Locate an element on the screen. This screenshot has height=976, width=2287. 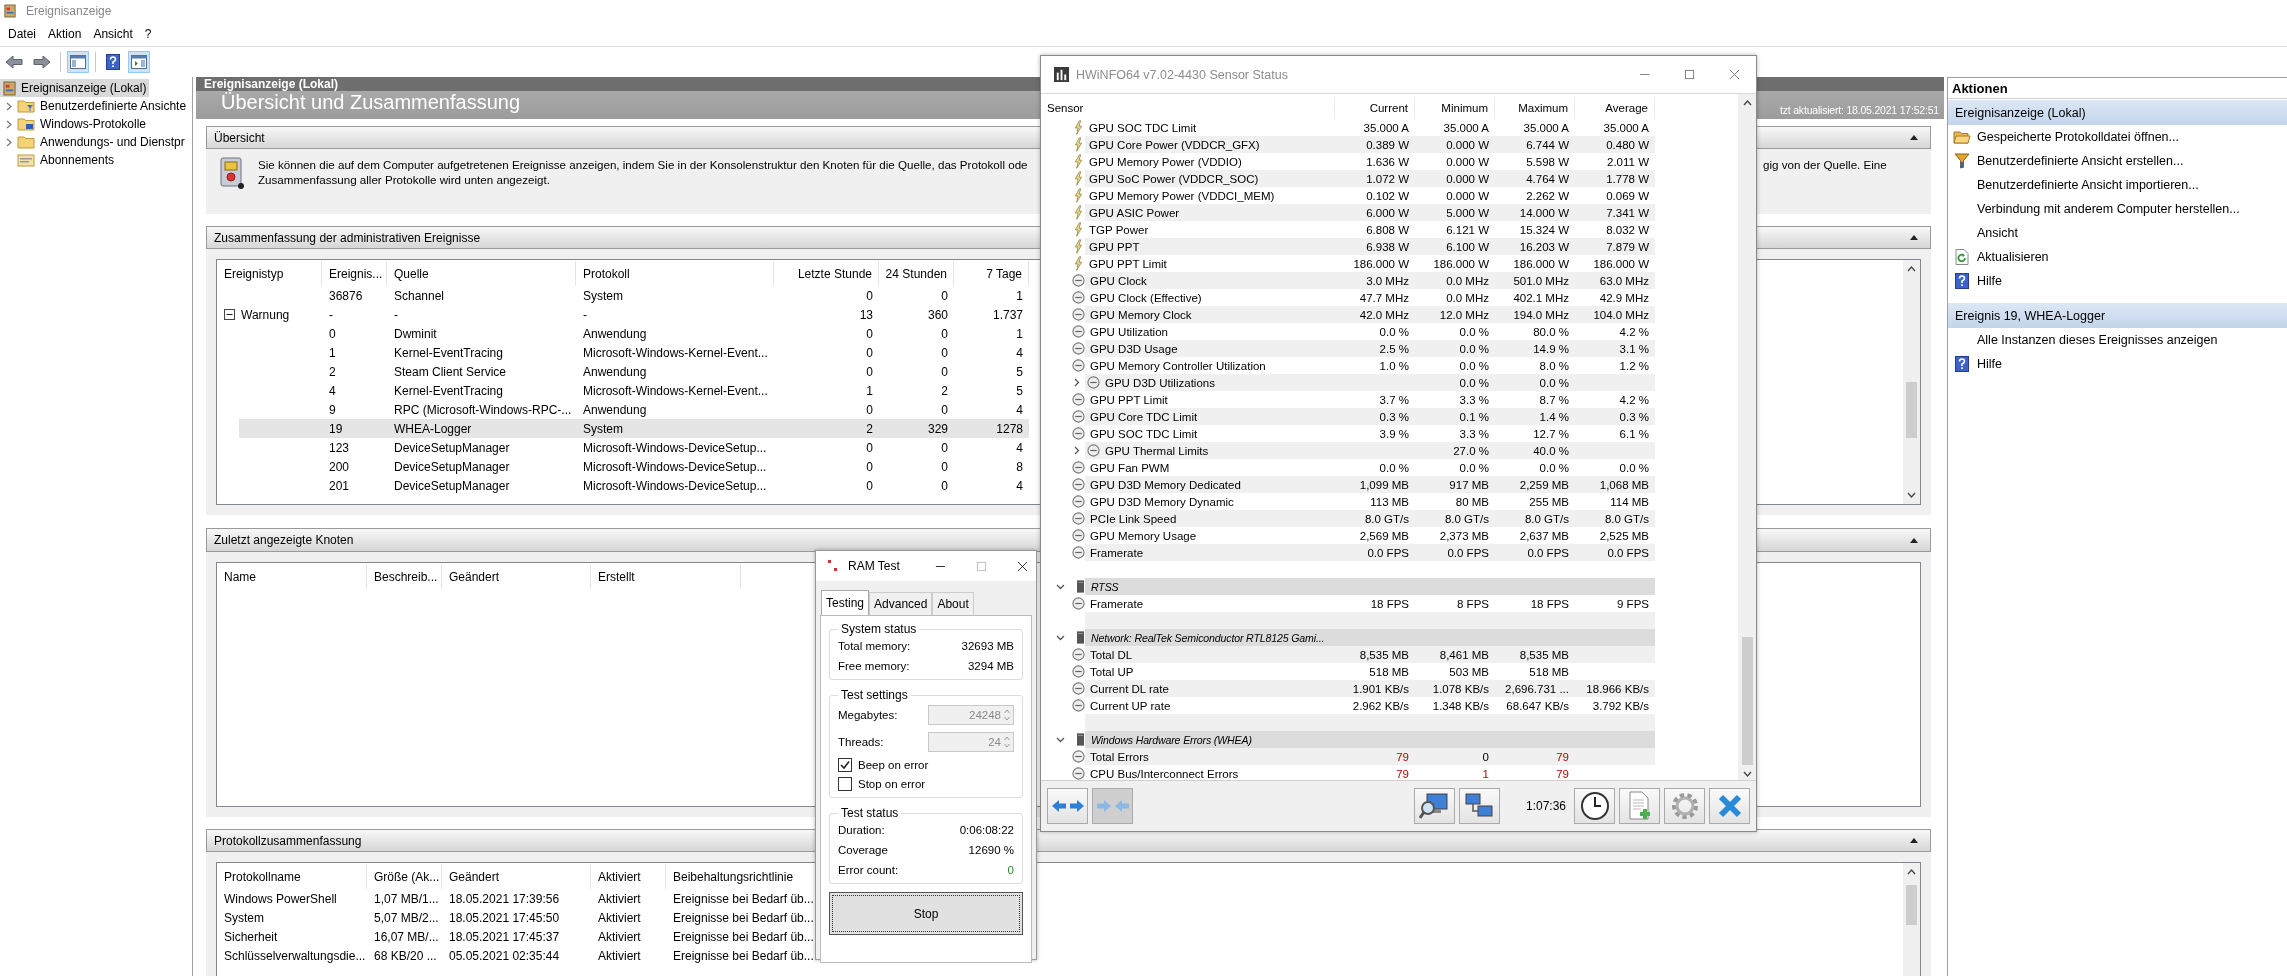
sensor-name: GPU SOC TDC Limit is located at coordinates (1142, 127).